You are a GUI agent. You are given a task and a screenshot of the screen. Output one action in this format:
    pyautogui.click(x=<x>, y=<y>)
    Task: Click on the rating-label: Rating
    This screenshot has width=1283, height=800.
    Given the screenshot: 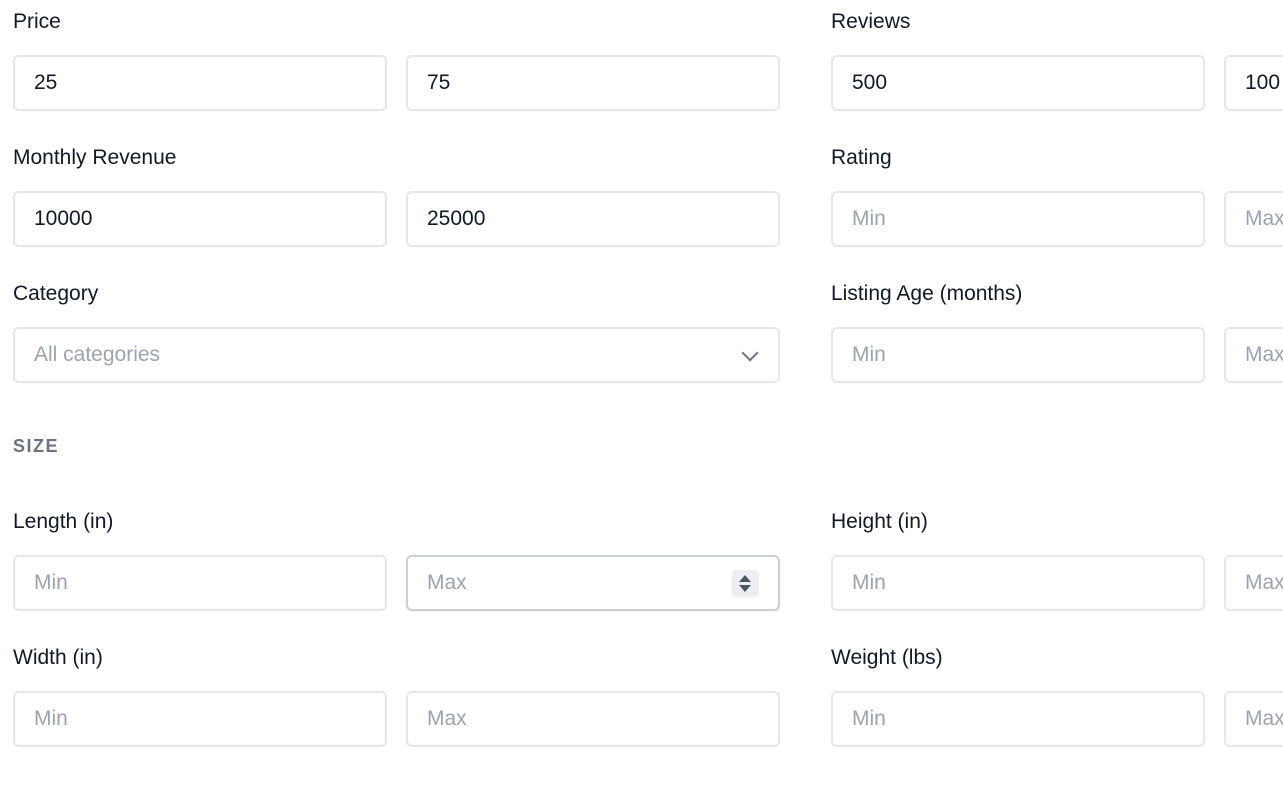 What is the action you would take?
    pyautogui.click(x=861, y=157)
    